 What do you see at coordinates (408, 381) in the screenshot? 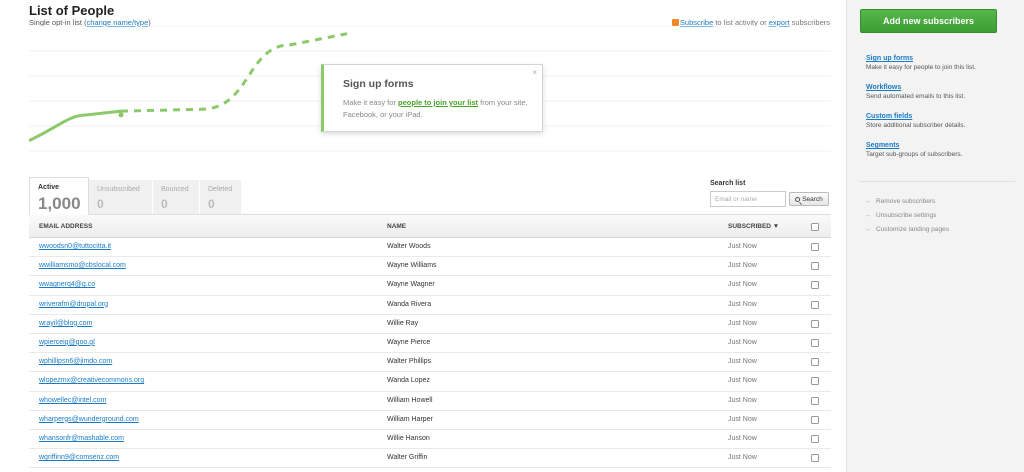
I see `subscriber-name: Wanda Lopez` at bounding box center [408, 381].